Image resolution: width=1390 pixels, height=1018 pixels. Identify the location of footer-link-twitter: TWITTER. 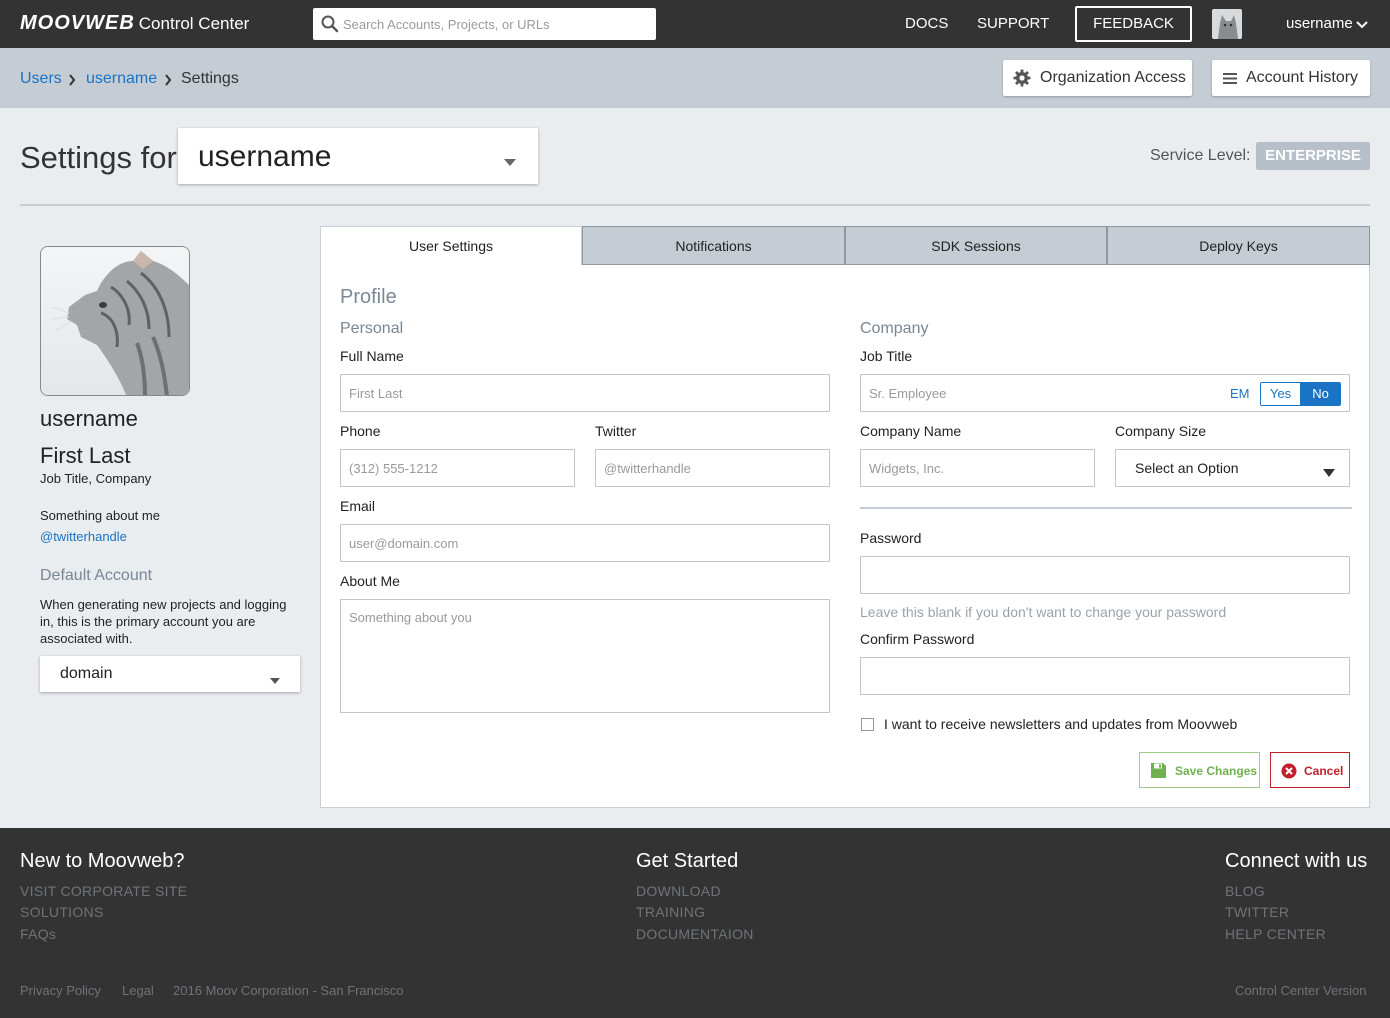
(1257, 912).